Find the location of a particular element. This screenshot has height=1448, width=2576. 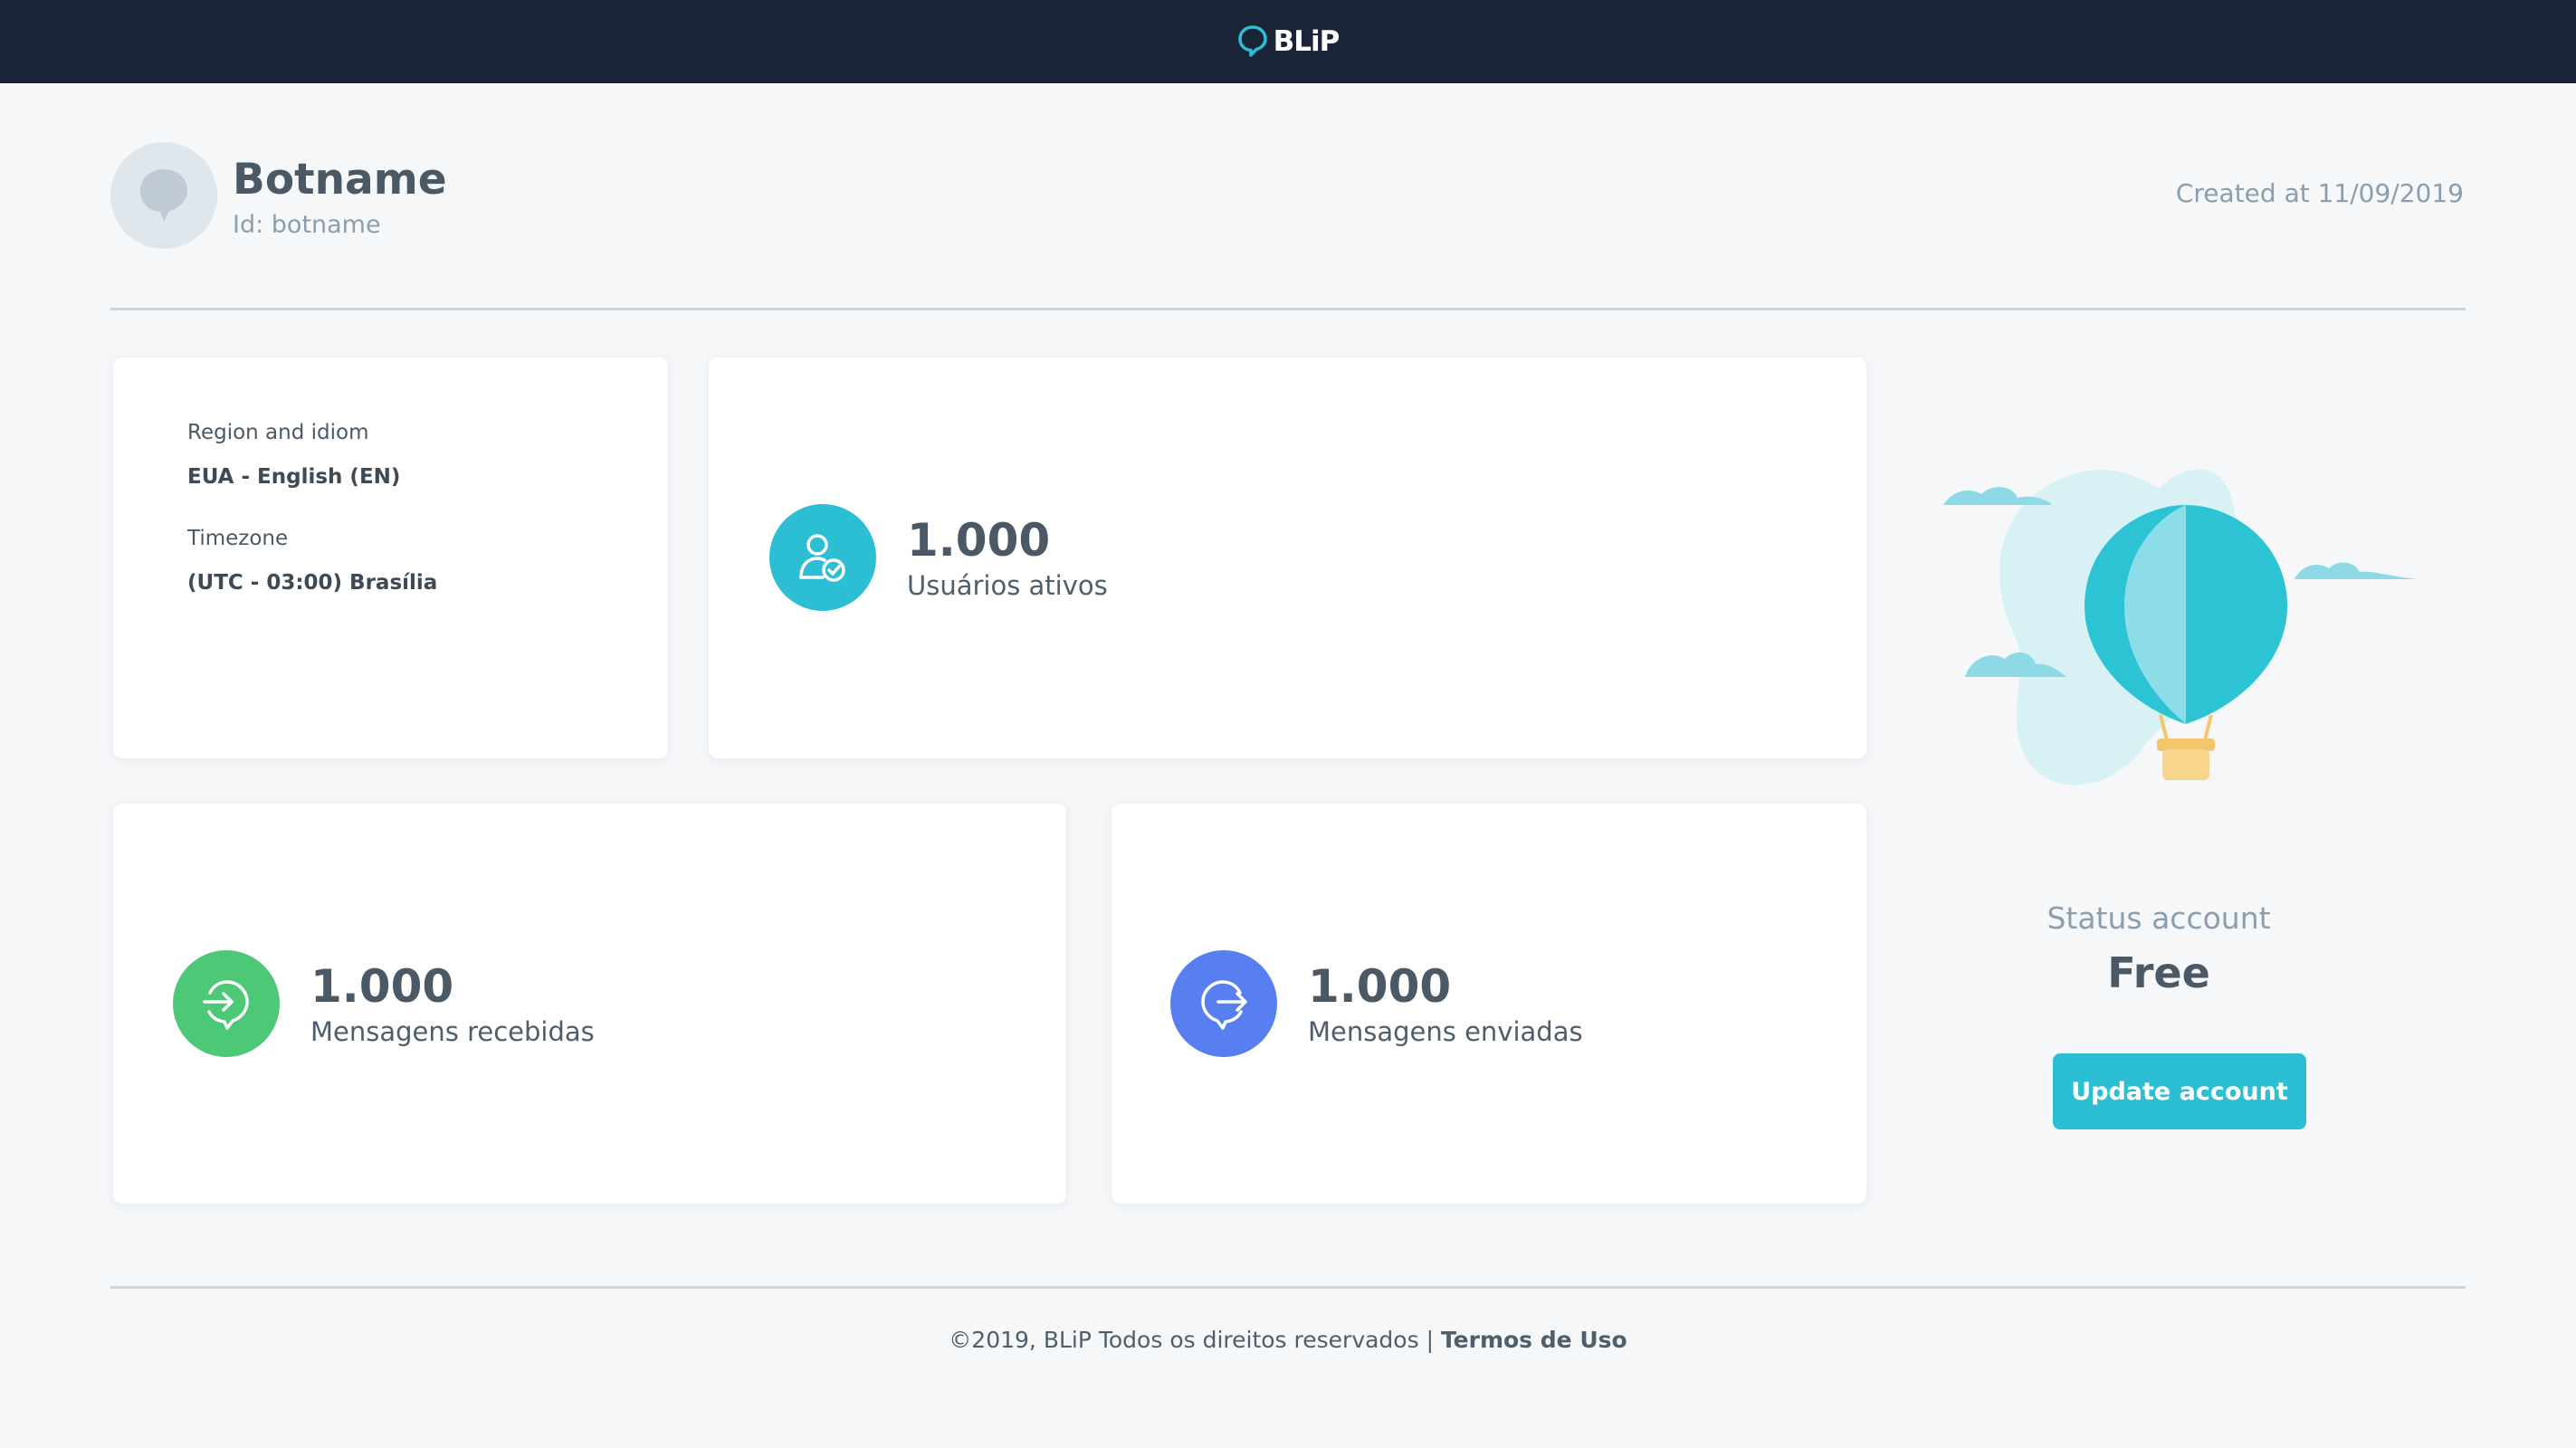

message-in-icon is located at coordinates (227, 1003).